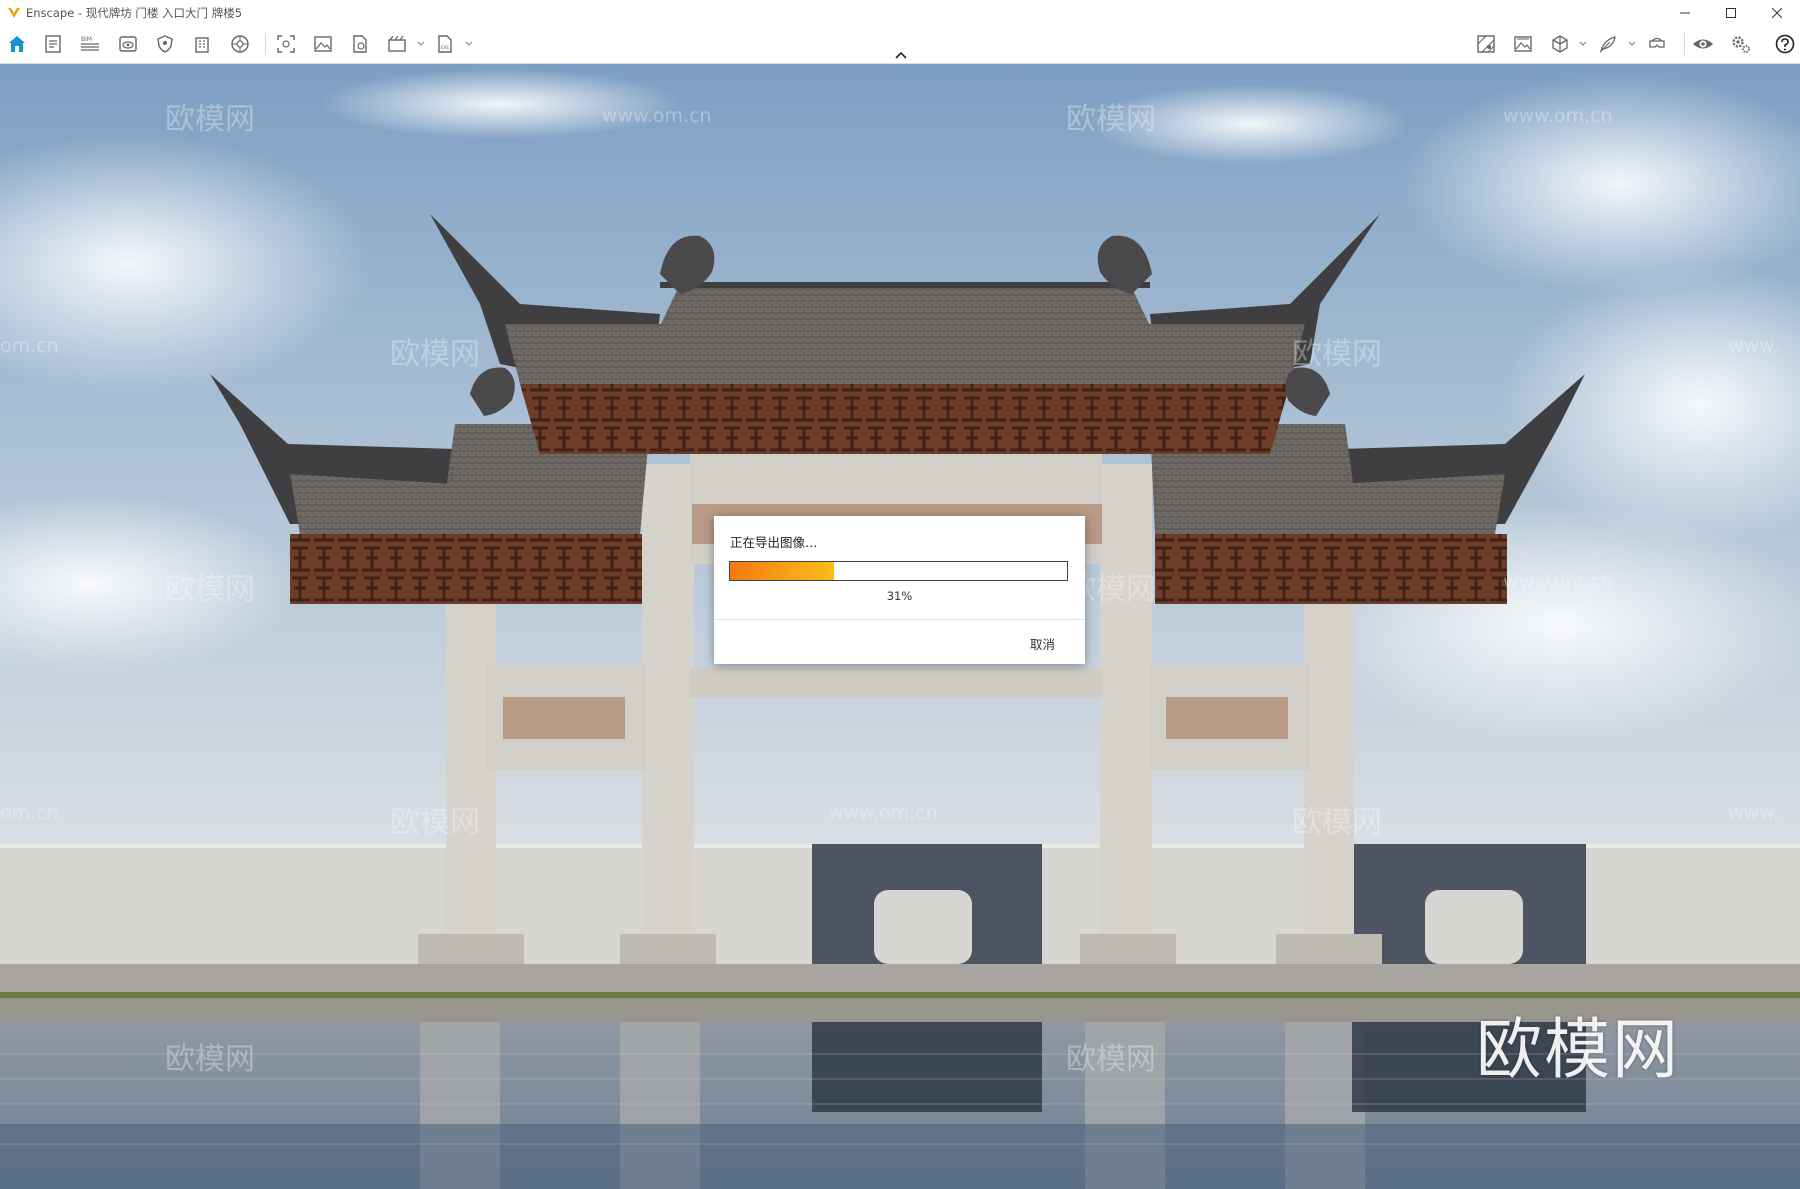 The image size is (1800, 1189). I want to click on image-button, so click(323, 44).